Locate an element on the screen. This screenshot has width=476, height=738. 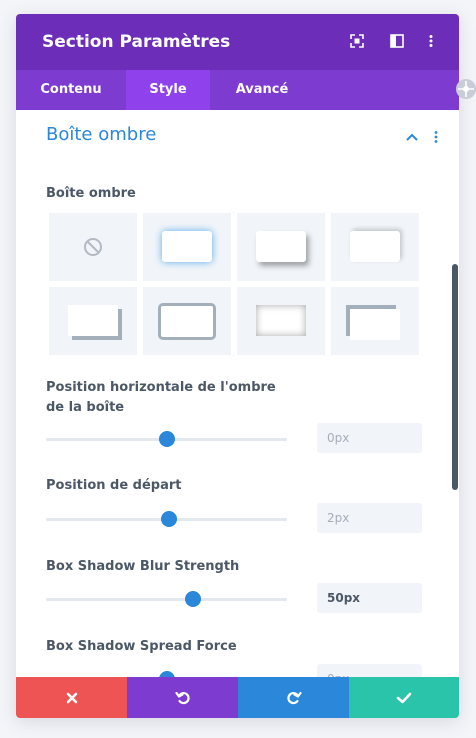
split-view-icon is located at coordinates (397, 41).